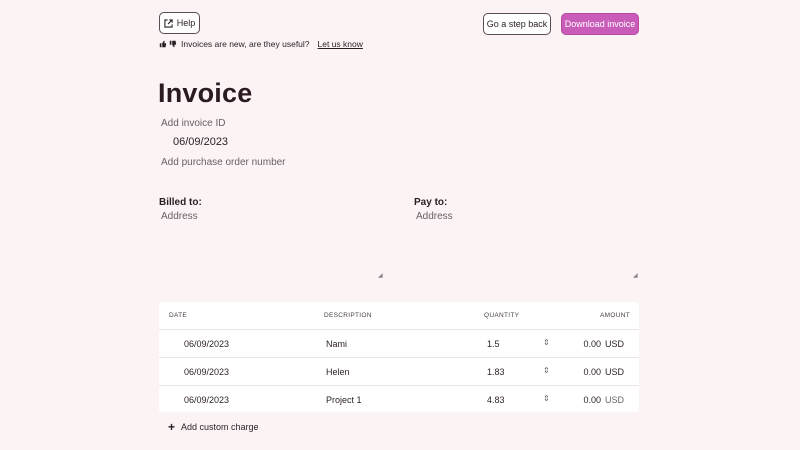 This screenshot has height=450, width=800. What do you see at coordinates (172, 426) in the screenshot?
I see `plus-icon: +` at bounding box center [172, 426].